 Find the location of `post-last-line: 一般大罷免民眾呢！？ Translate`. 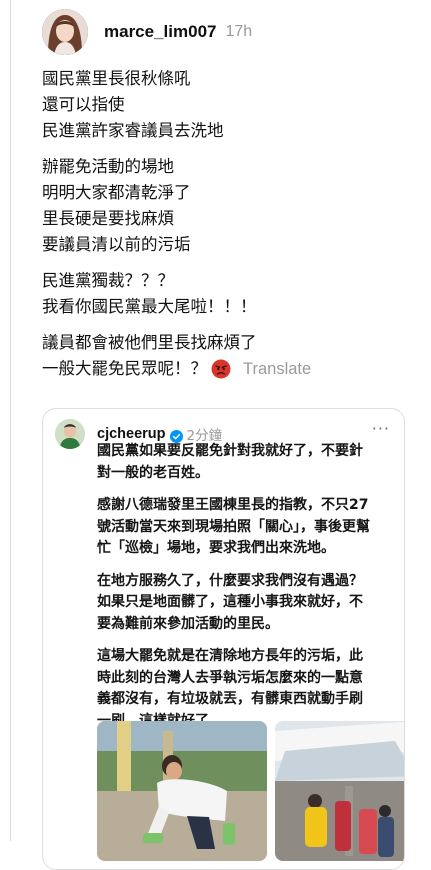

post-last-line: 一般大罷免民眾呢！？ Translate is located at coordinates (227, 369).